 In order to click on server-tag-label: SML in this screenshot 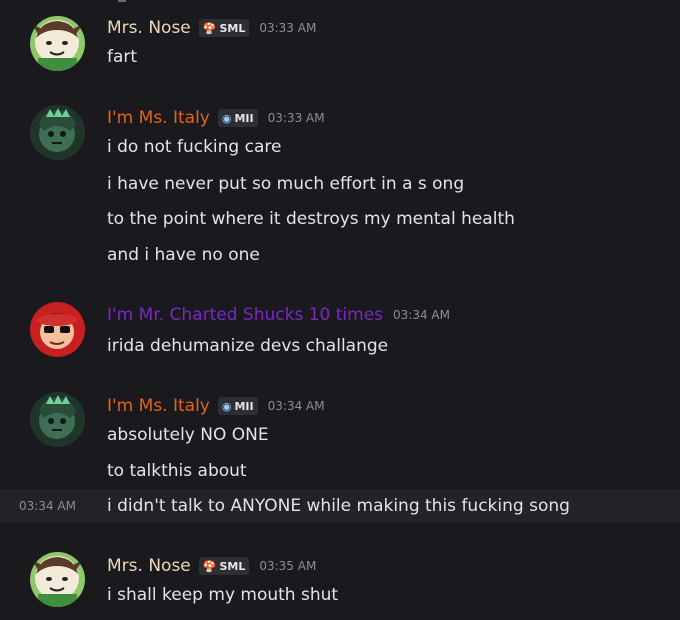, I will do `click(232, 566)`.